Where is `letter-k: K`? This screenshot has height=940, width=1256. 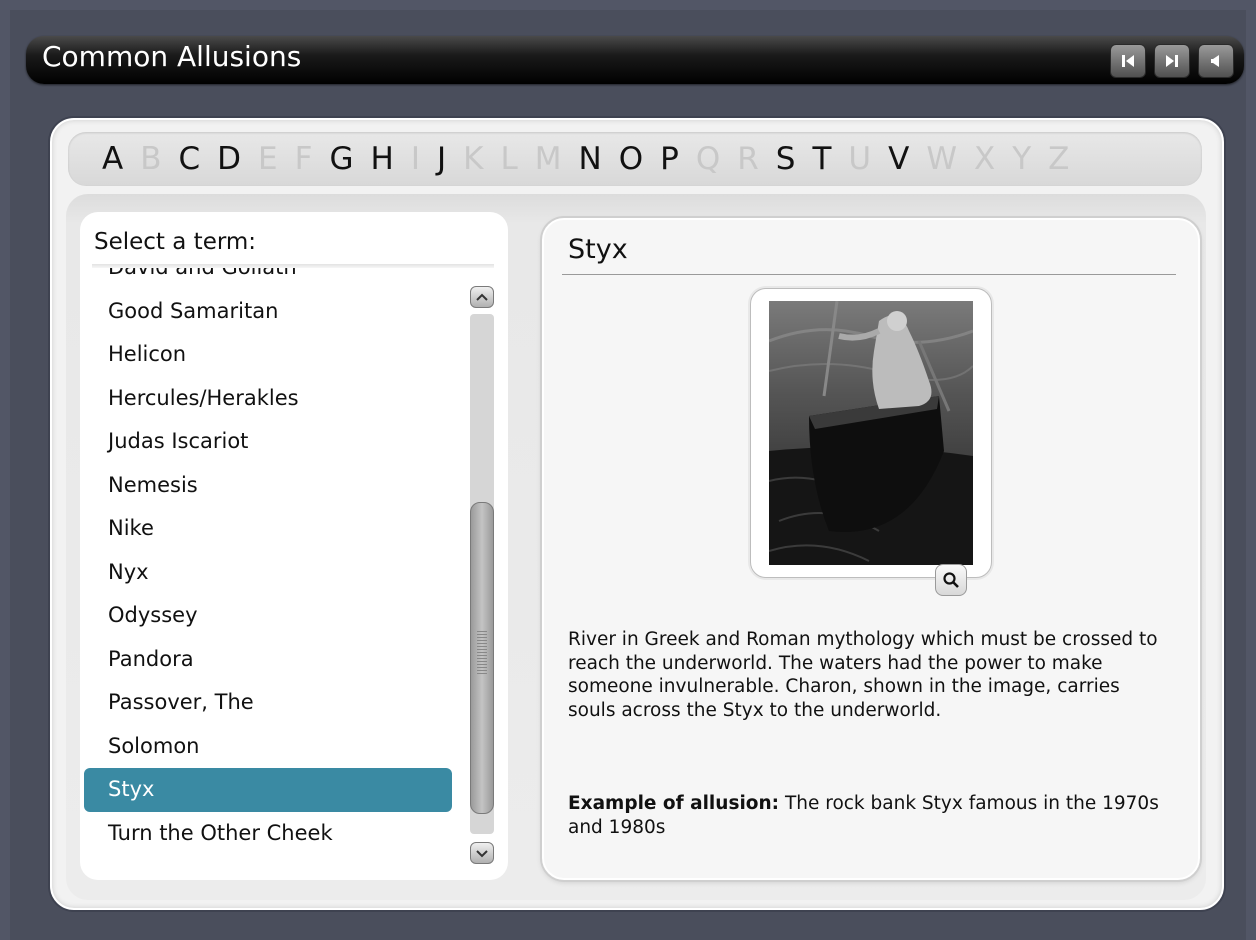
letter-k: K is located at coordinates (473, 159).